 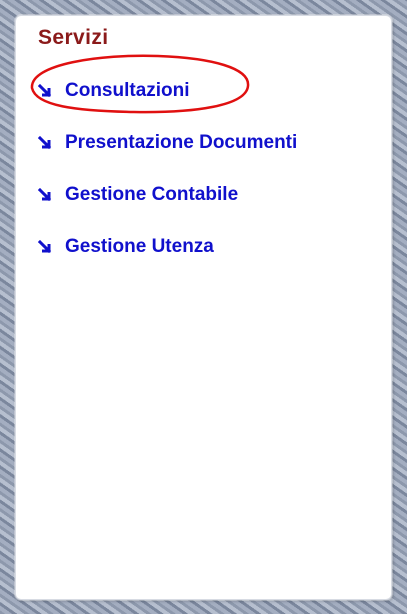 What do you see at coordinates (127, 90) in the screenshot?
I see `menu-item-label: Consultazioni` at bounding box center [127, 90].